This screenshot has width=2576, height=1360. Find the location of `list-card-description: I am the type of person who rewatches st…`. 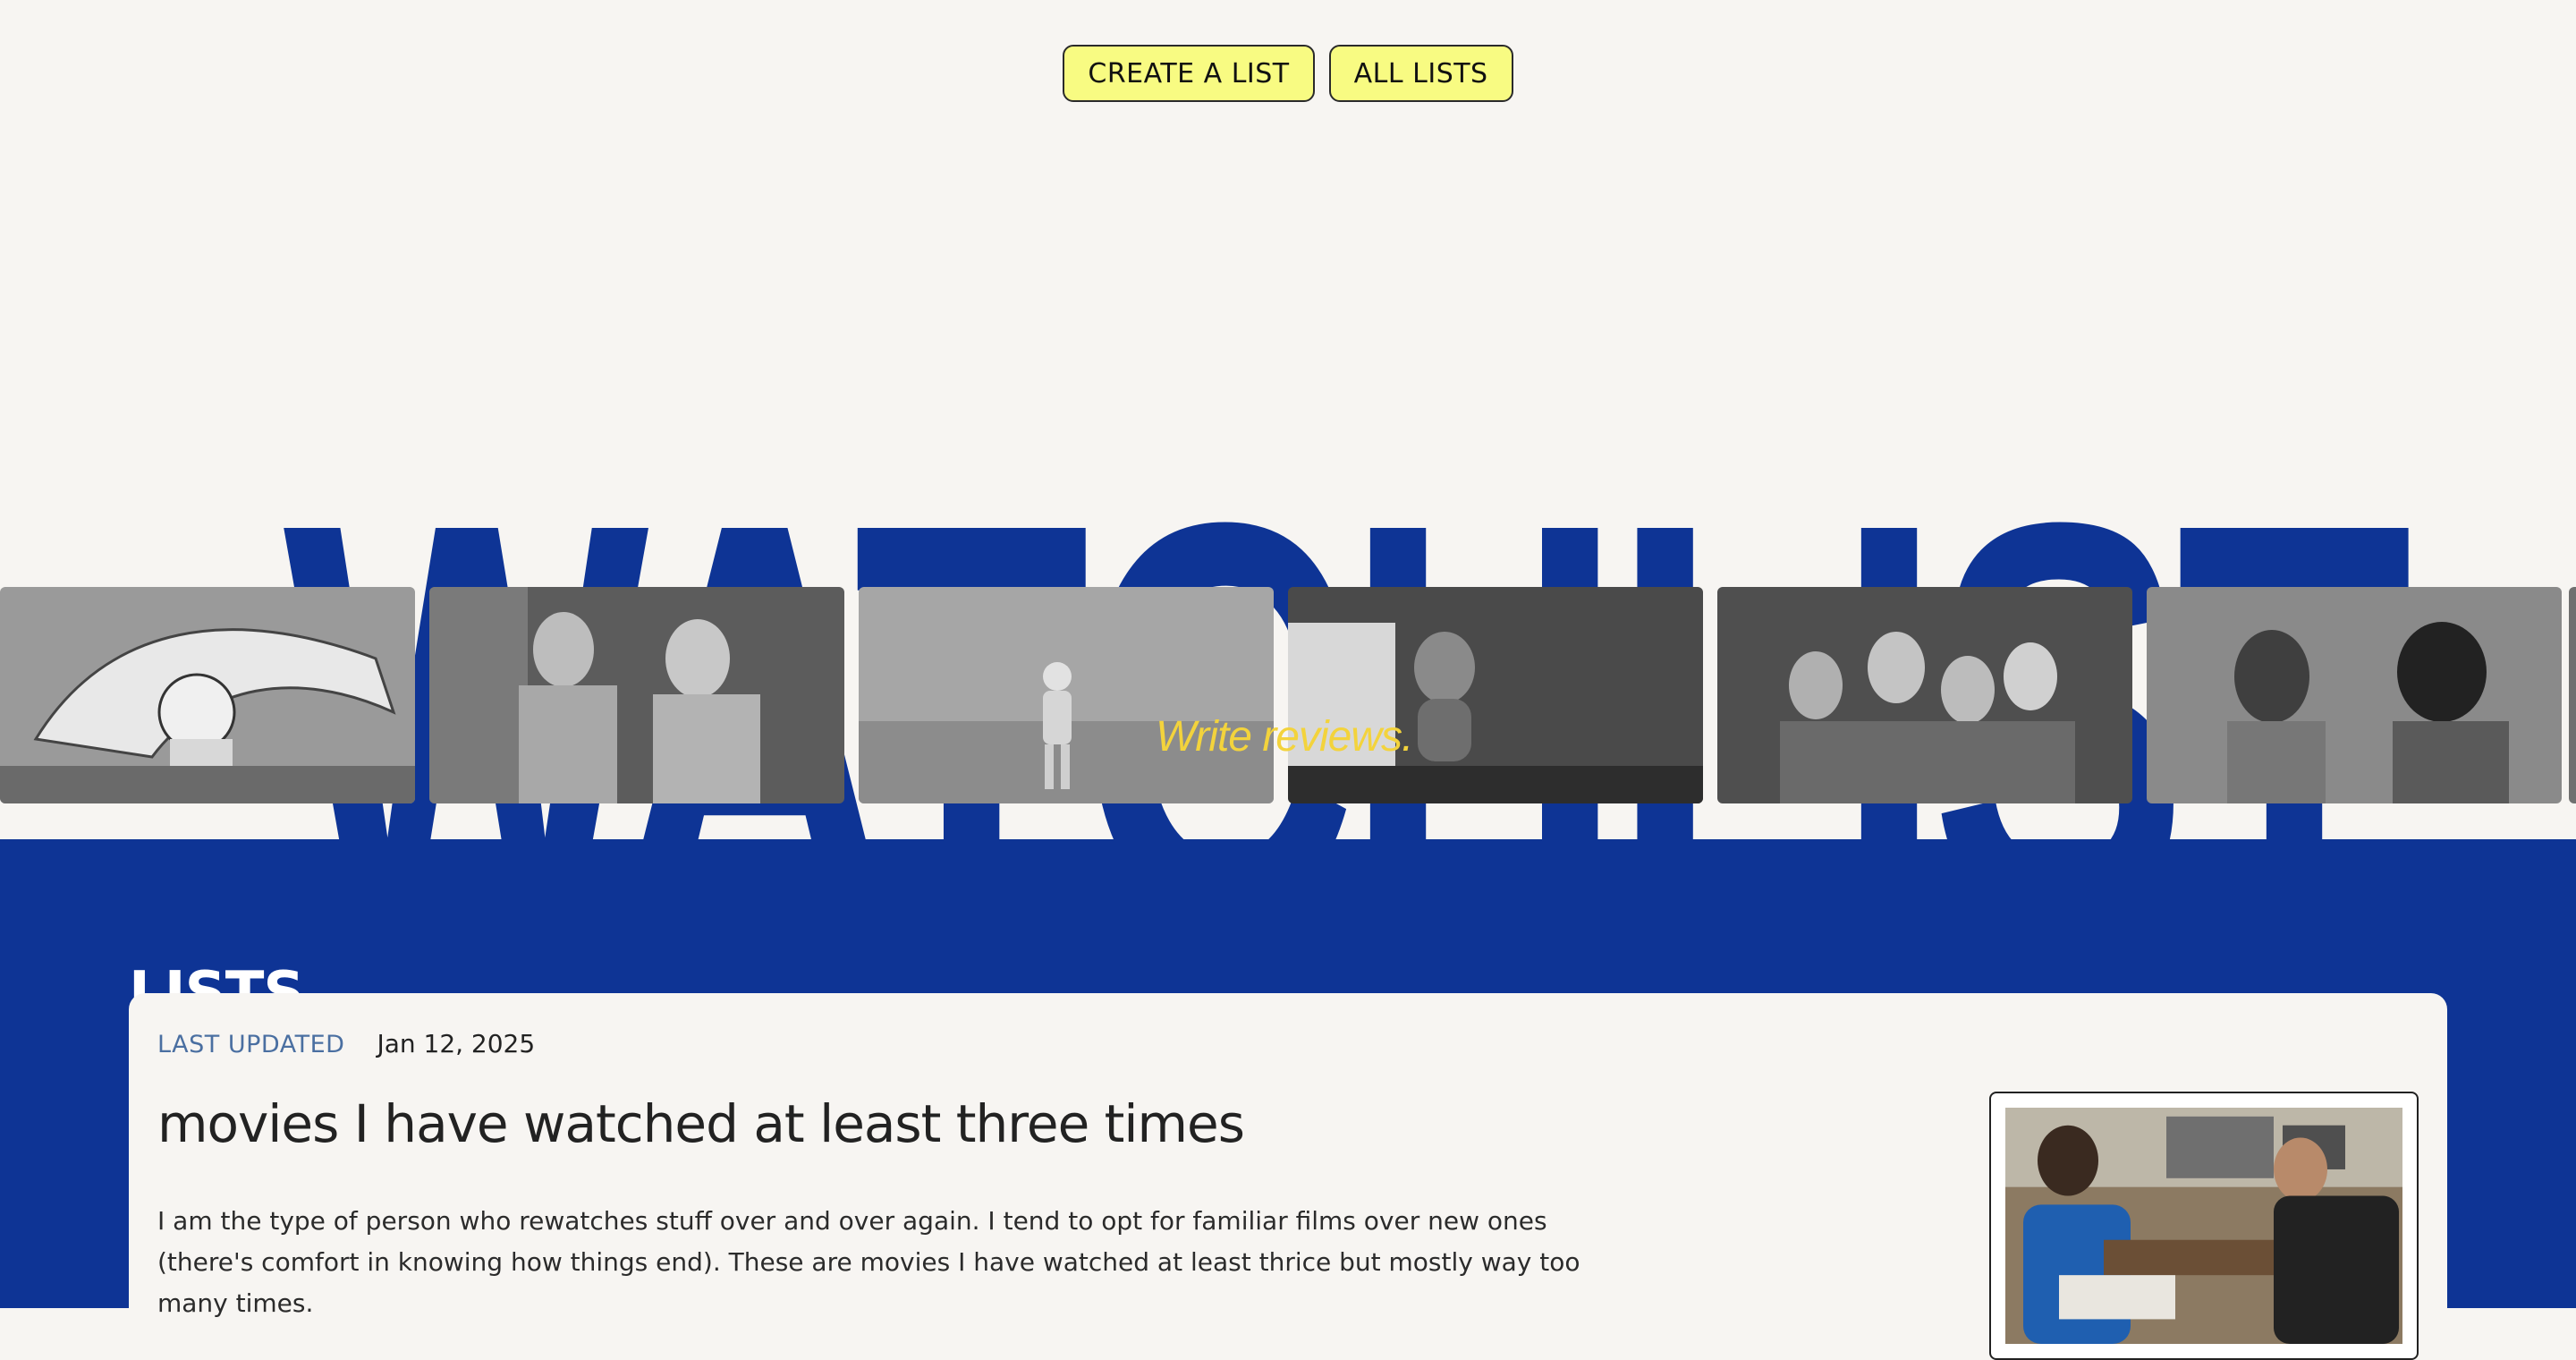

list-card-description: I am the type of person who rewatches st… is located at coordinates (868, 1262).